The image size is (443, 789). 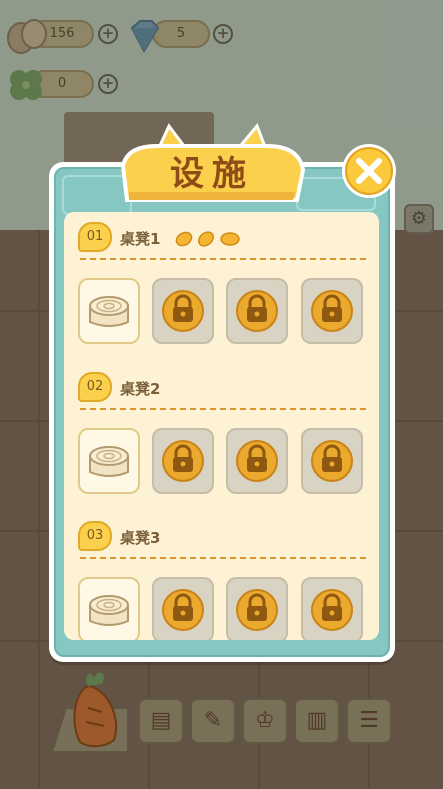 I want to click on dialog-title: 设施, so click(x=212, y=174).